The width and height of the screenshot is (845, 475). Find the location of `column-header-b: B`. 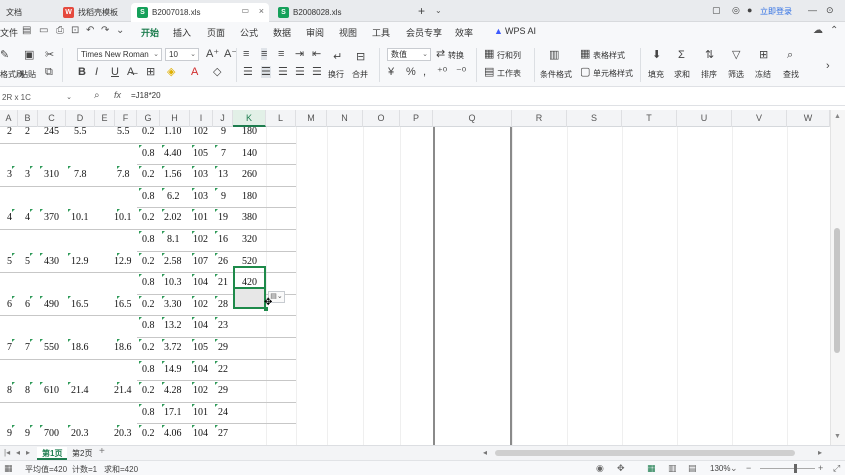

column-header-b: B is located at coordinates (28, 118).